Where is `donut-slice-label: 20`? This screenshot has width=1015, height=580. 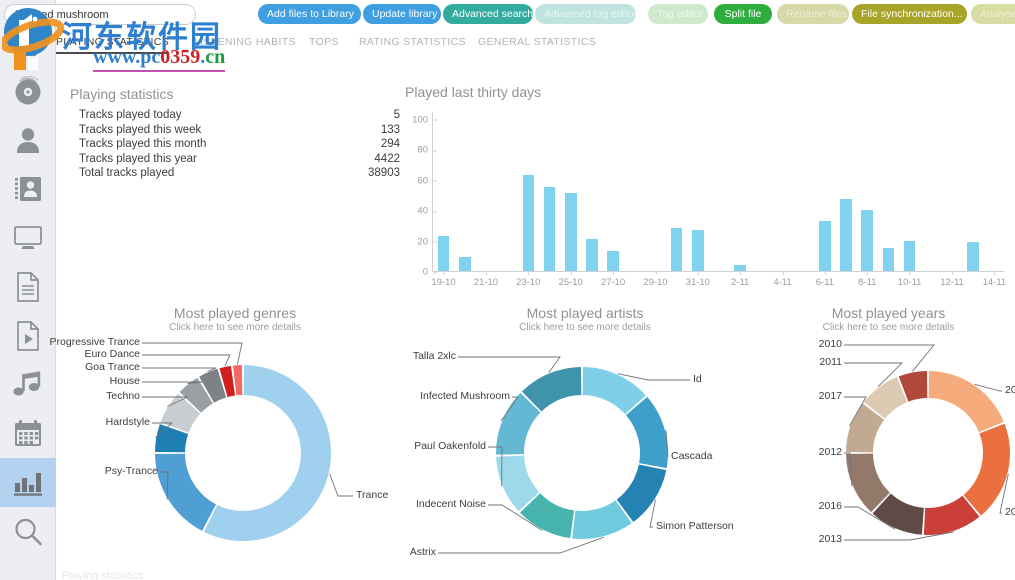 donut-slice-label: 20 is located at coordinates (1010, 512).